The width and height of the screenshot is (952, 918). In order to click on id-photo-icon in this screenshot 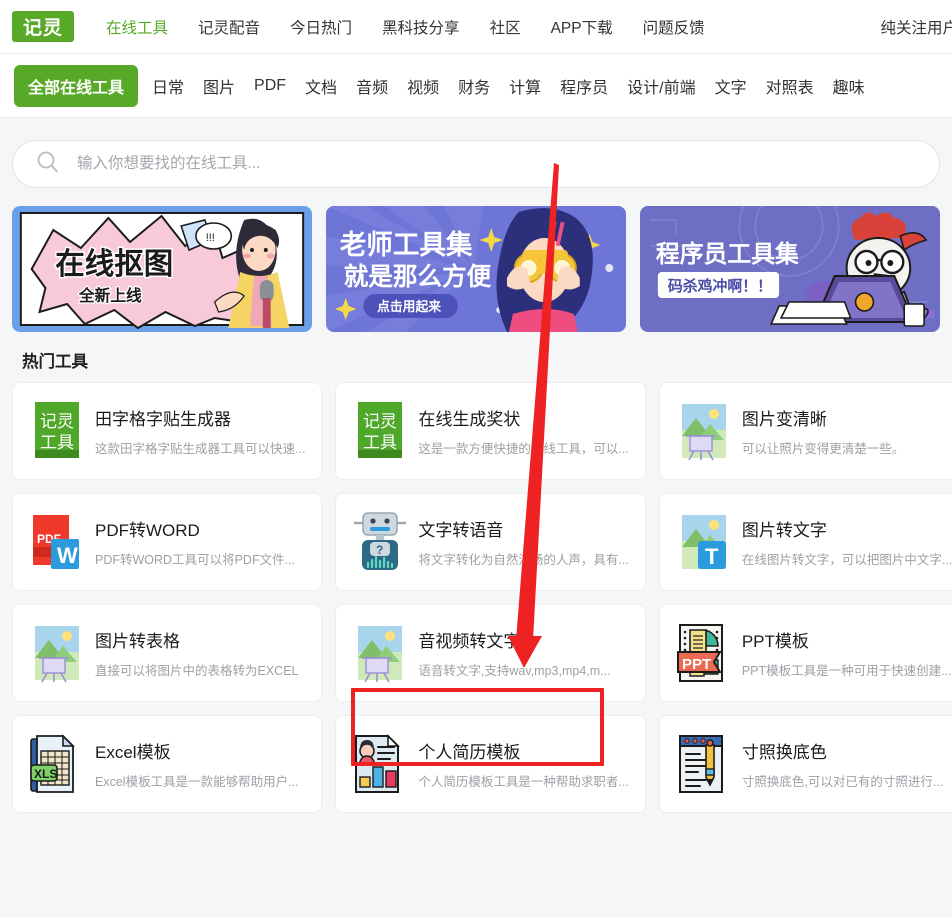, I will do `click(704, 764)`.